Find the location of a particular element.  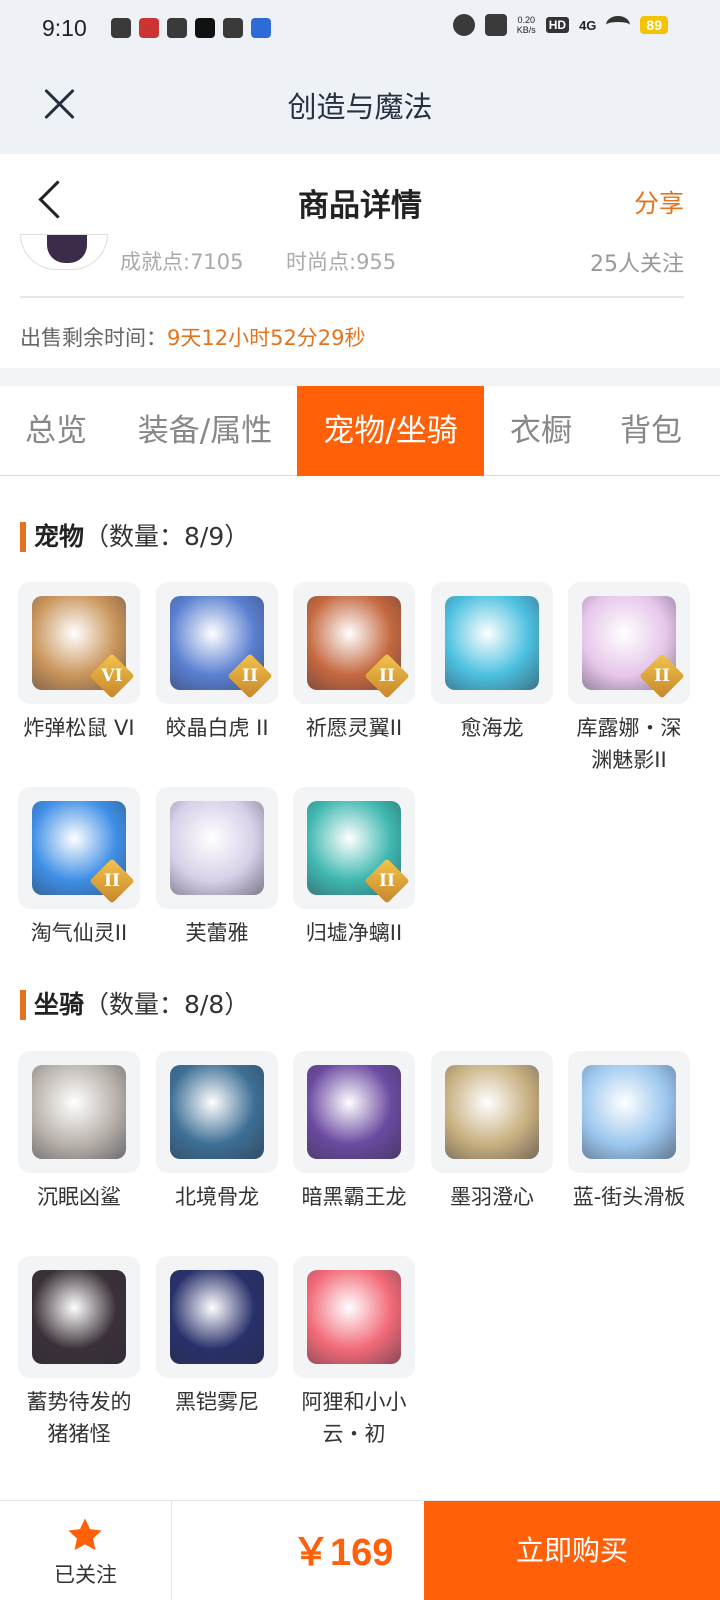

wifi-icon is located at coordinates (618, 25).